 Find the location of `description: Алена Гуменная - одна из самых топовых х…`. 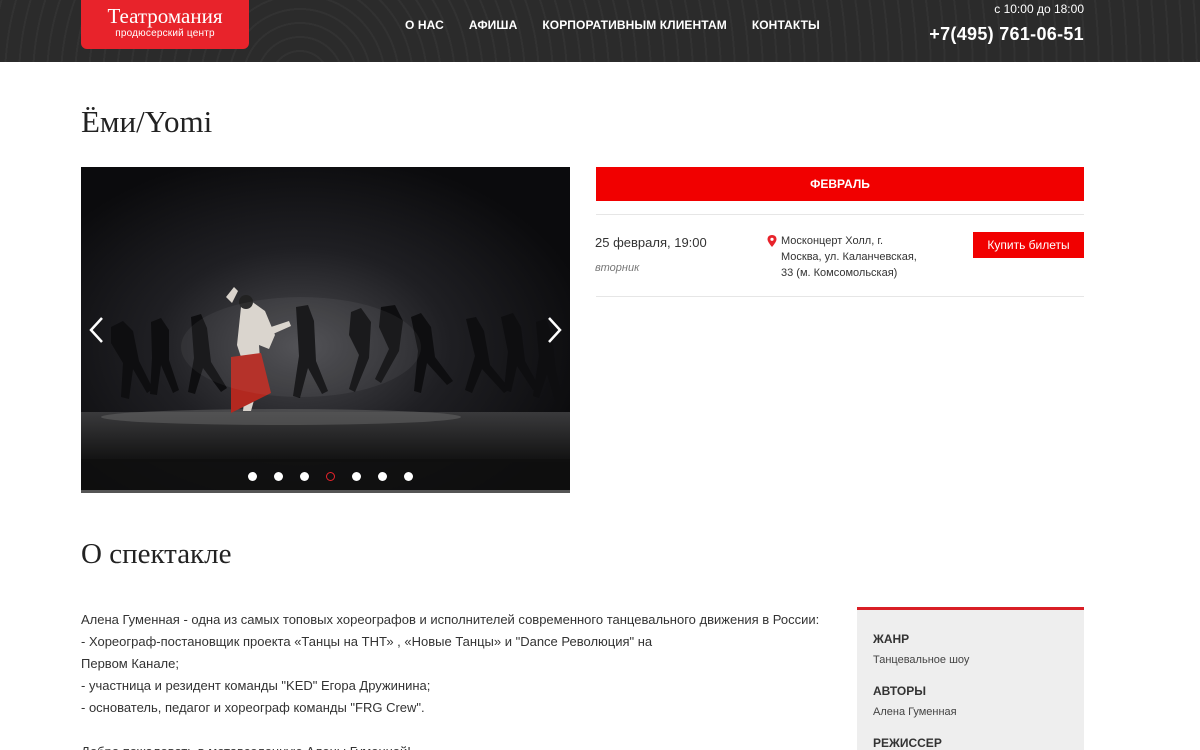

description: Алена Гуменная - одна из самых топовых х… is located at coordinates (451, 679).